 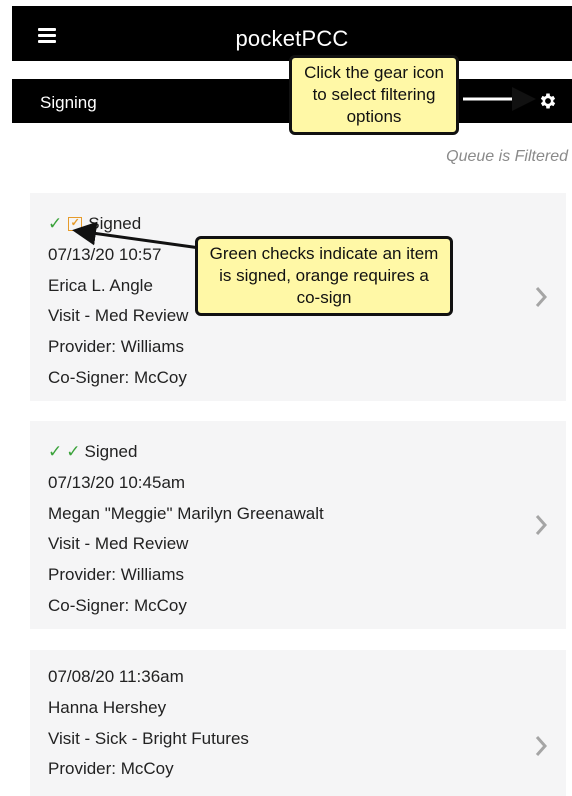 What do you see at coordinates (75, 224) in the screenshot?
I see `orange-check-icon: ✓` at bounding box center [75, 224].